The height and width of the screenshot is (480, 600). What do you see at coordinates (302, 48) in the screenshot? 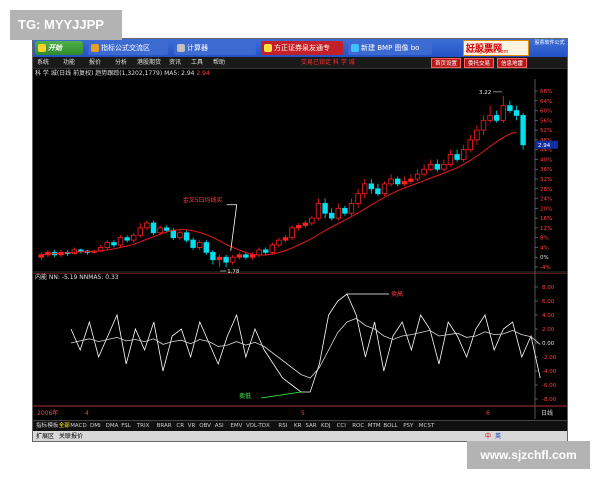
I see `taskbar-item-securities: 方正证券泉友通专` at bounding box center [302, 48].